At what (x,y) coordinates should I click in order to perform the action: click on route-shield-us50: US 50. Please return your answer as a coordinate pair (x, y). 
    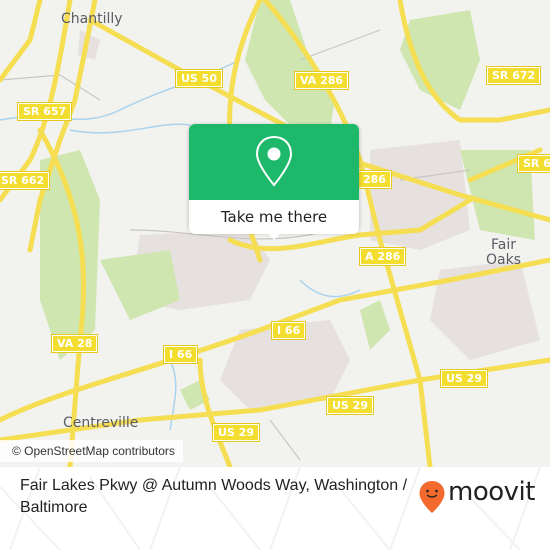
    Looking at the image, I should click on (199, 78).